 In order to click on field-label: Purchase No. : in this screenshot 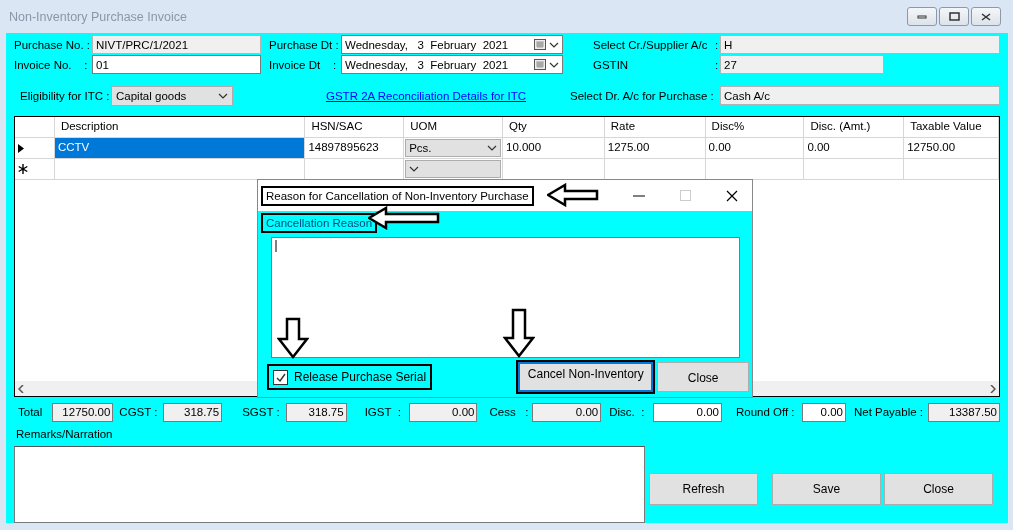, I will do `click(53, 44)`.